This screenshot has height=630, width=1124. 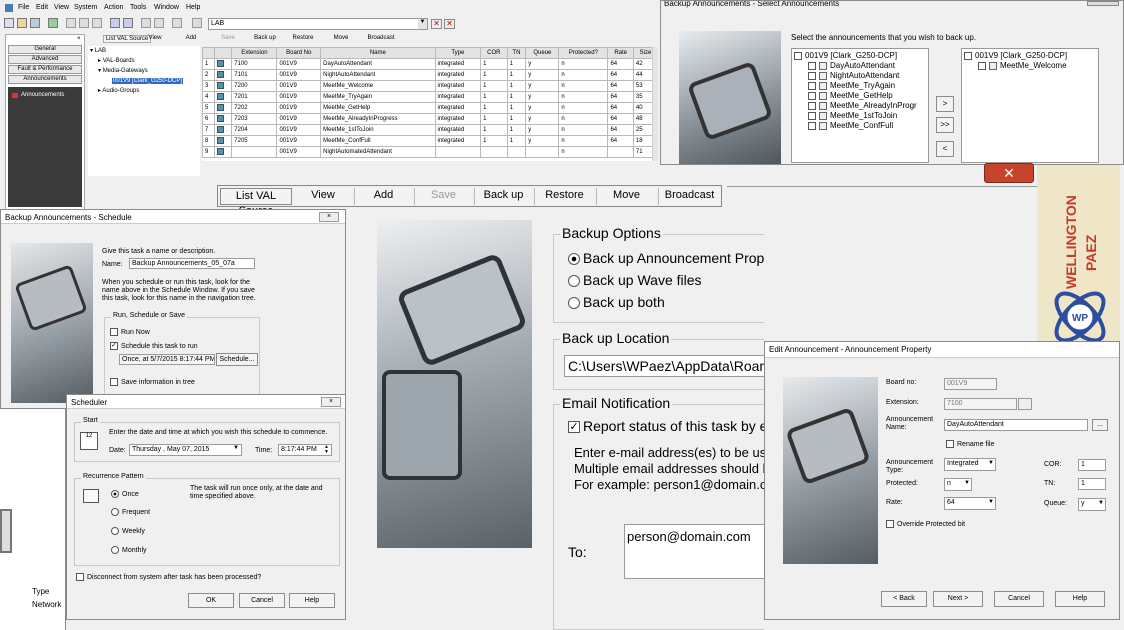 What do you see at coordinates (443, 196) in the screenshot?
I see `big-save-button: Save` at bounding box center [443, 196].